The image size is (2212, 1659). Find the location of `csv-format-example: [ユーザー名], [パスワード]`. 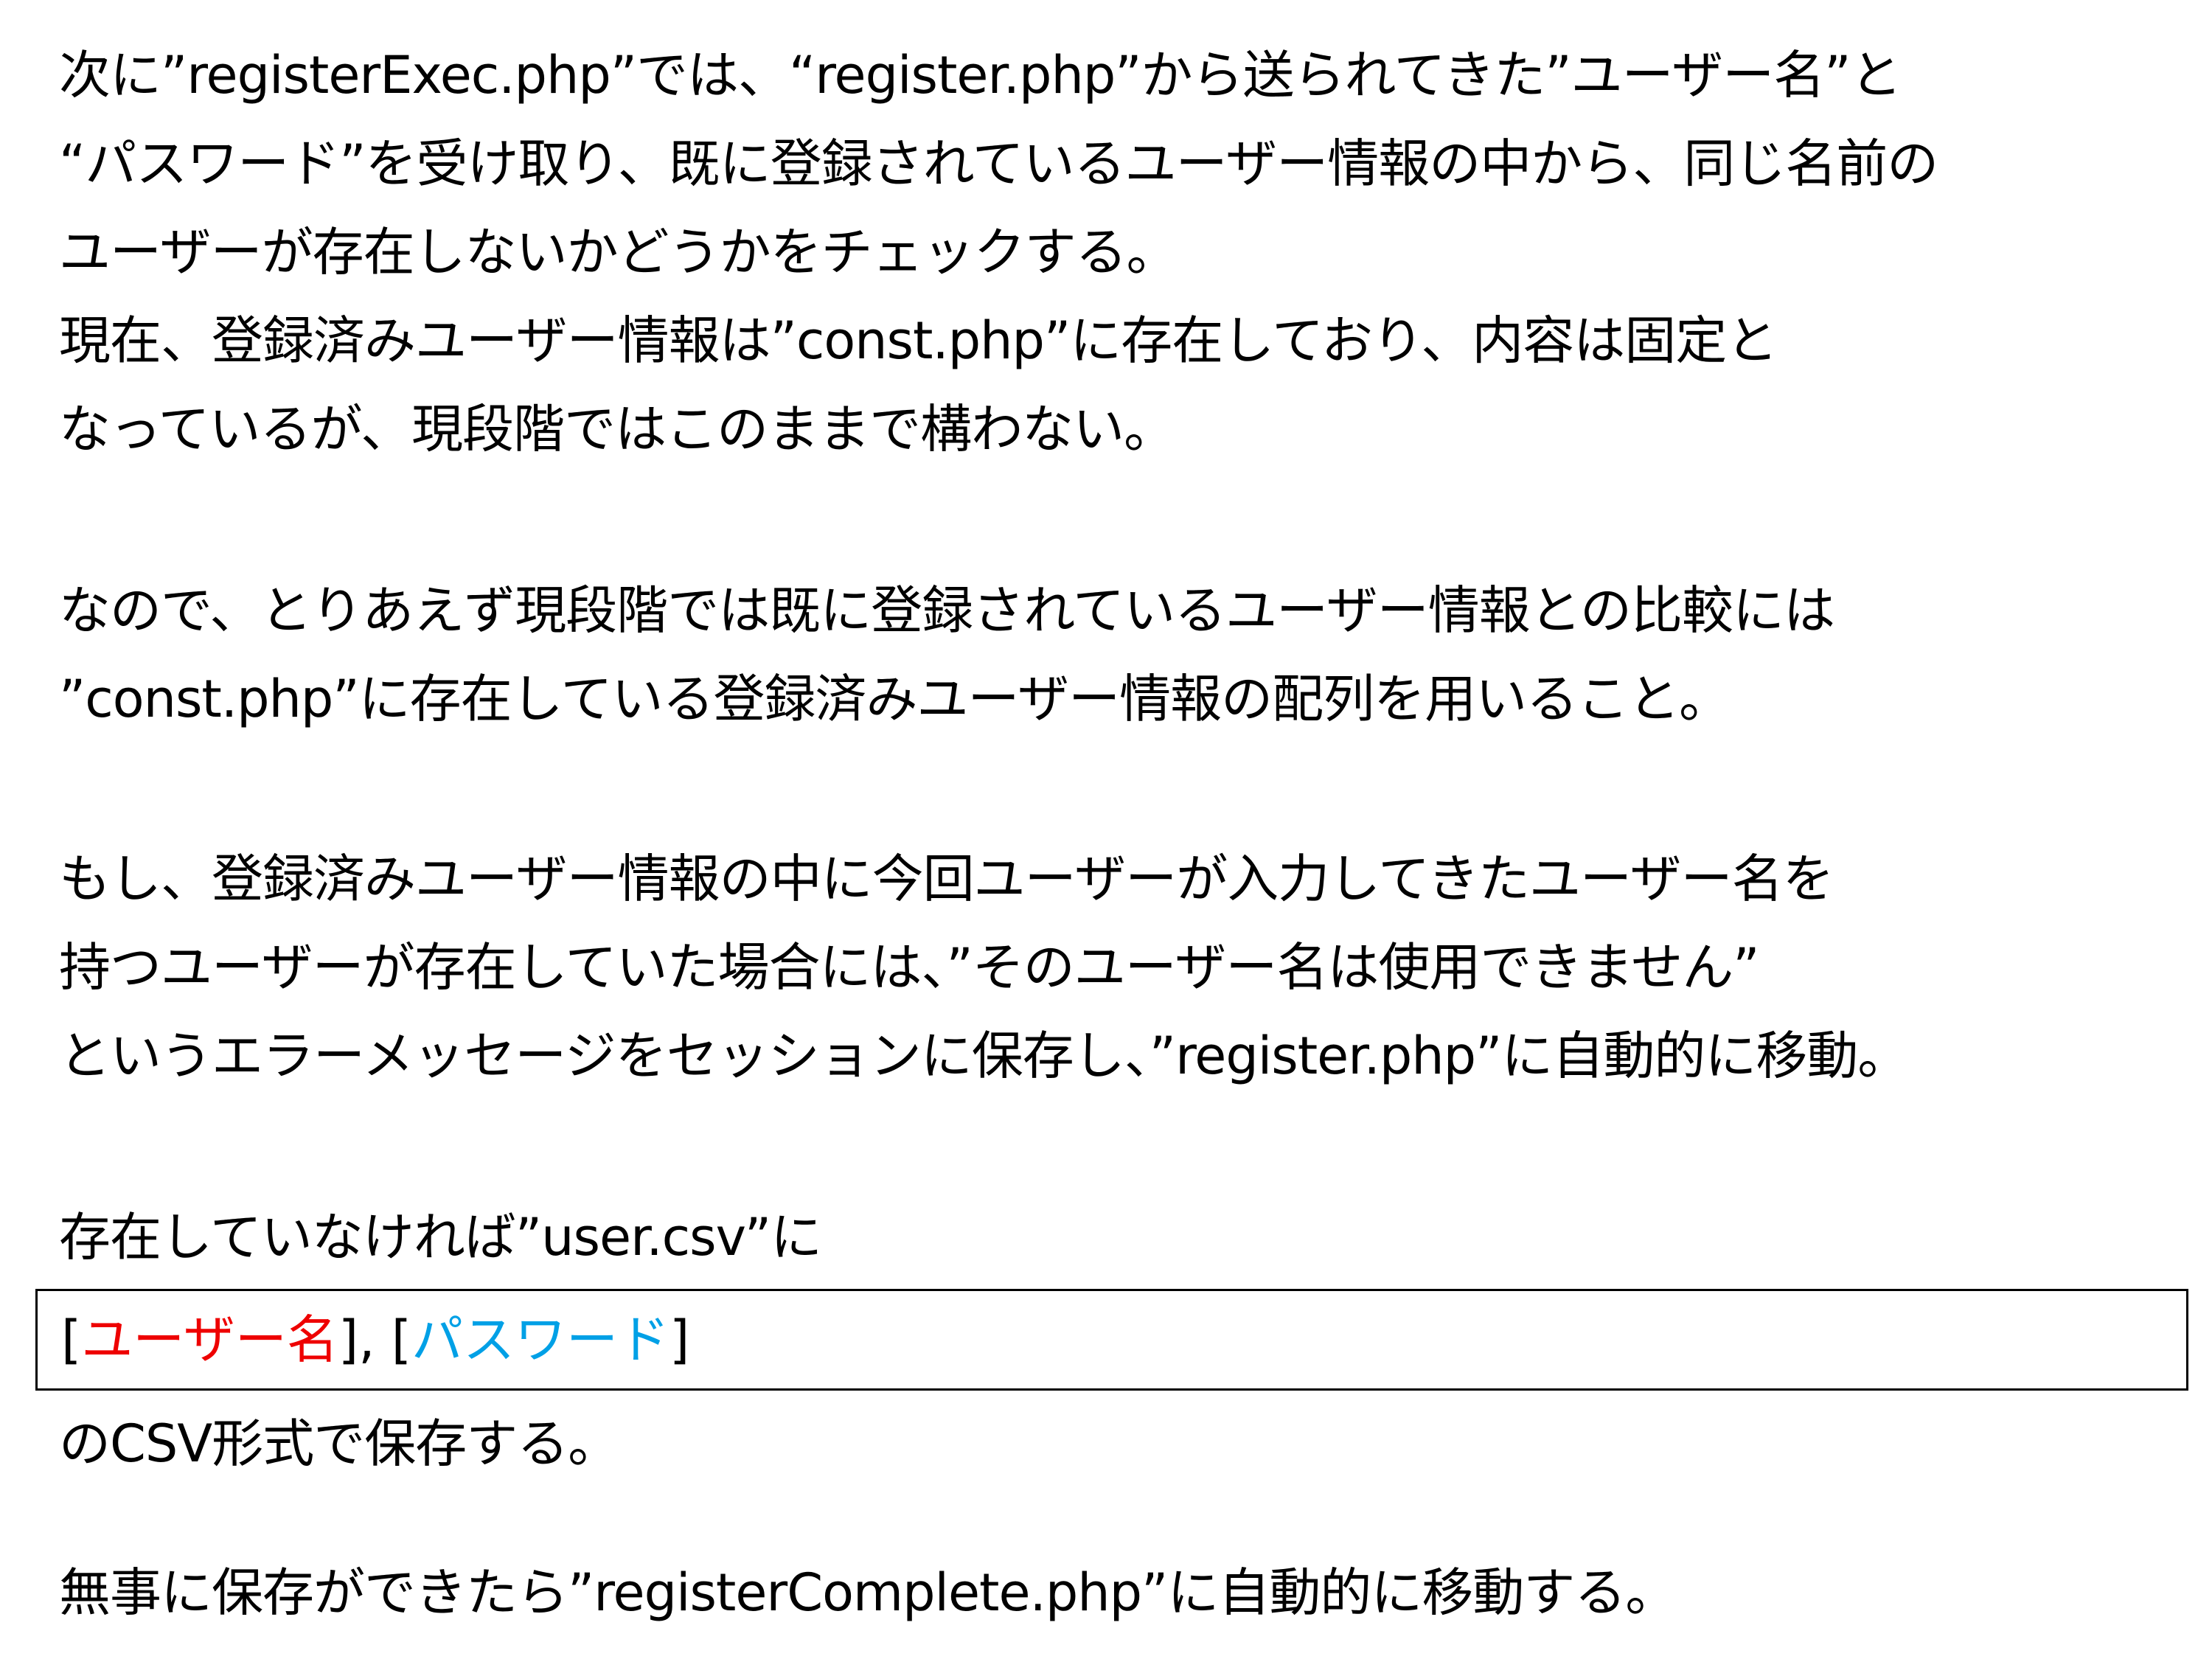

csv-format-example: [ユーザー名], [パスワード] is located at coordinates (375, 1340).